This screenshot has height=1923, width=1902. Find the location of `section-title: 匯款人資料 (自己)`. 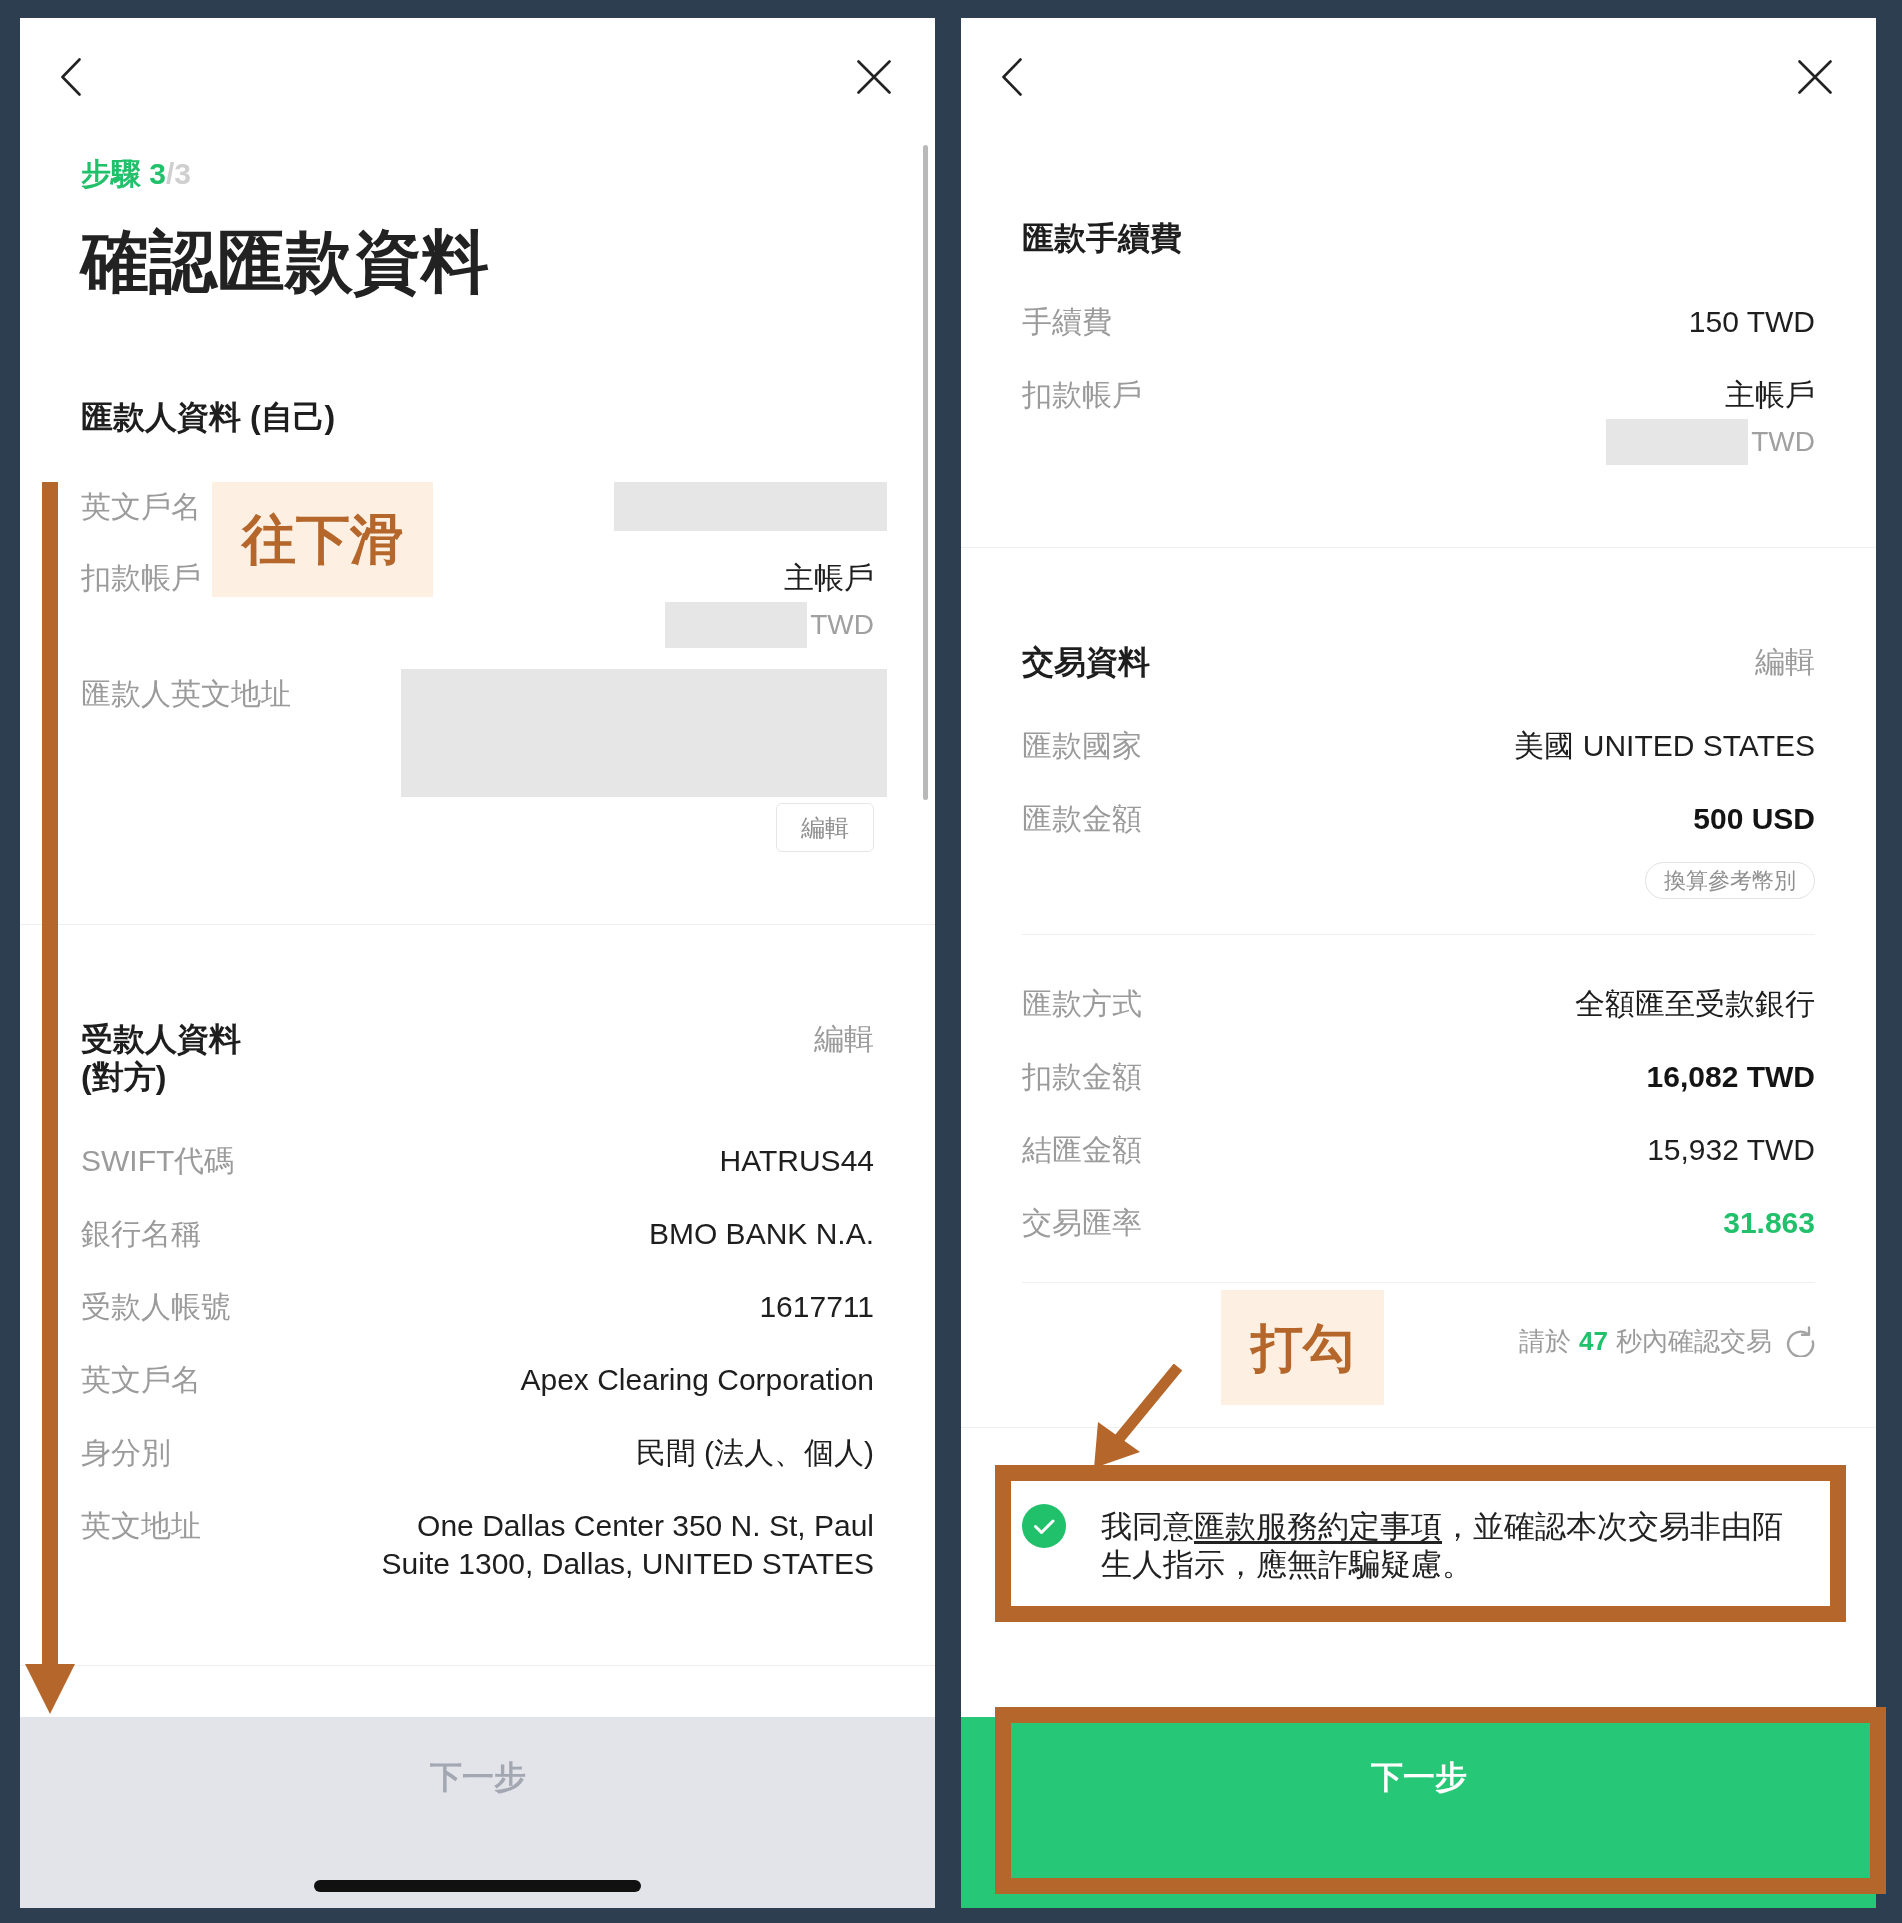

section-title: 匯款人資料 (自己) is located at coordinates (208, 417).